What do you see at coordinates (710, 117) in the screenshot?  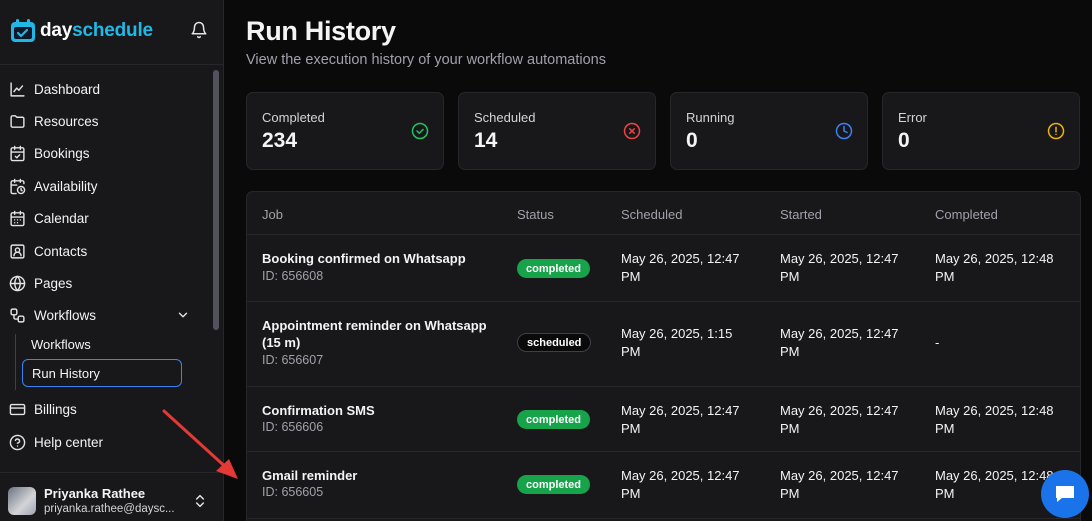 I see `stat-label: Running` at bounding box center [710, 117].